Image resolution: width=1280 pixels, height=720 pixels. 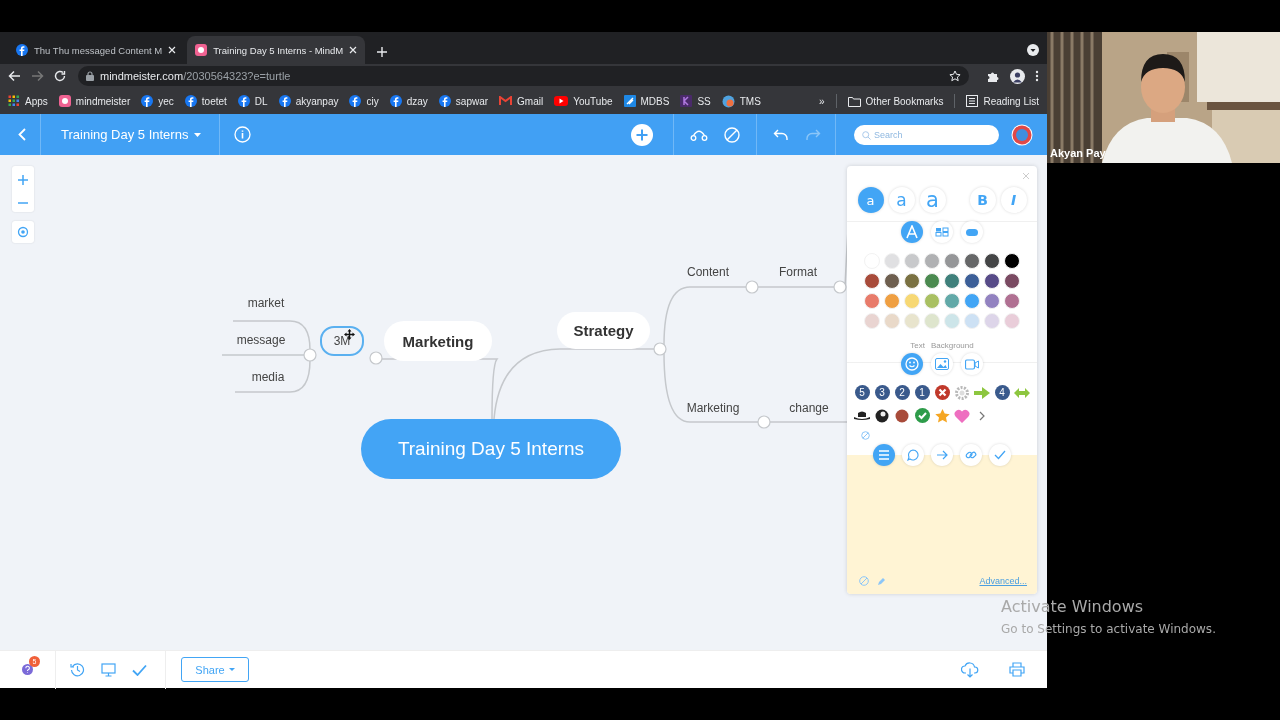 I want to click on pen-icon, so click(x=881, y=581).